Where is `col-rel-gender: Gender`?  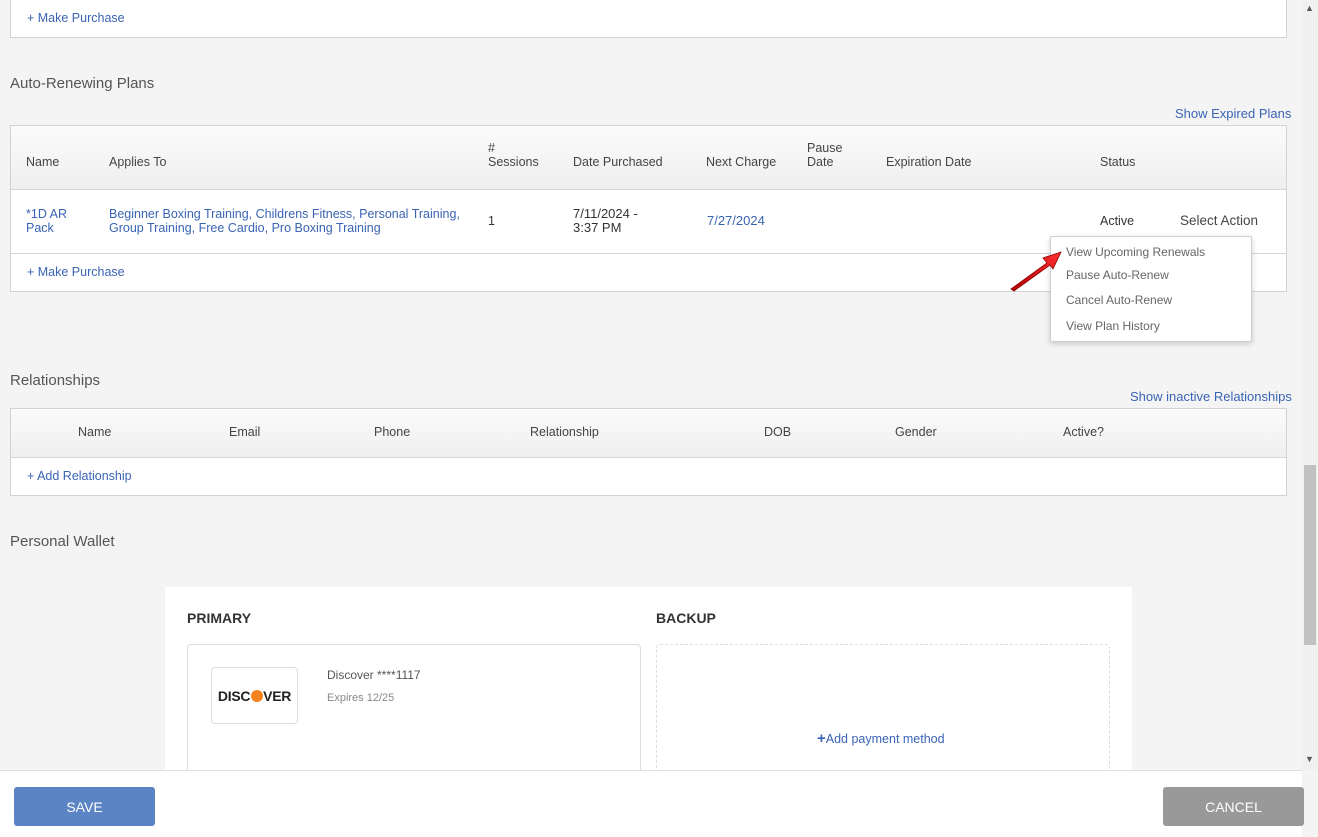 col-rel-gender: Gender is located at coordinates (916, 432).